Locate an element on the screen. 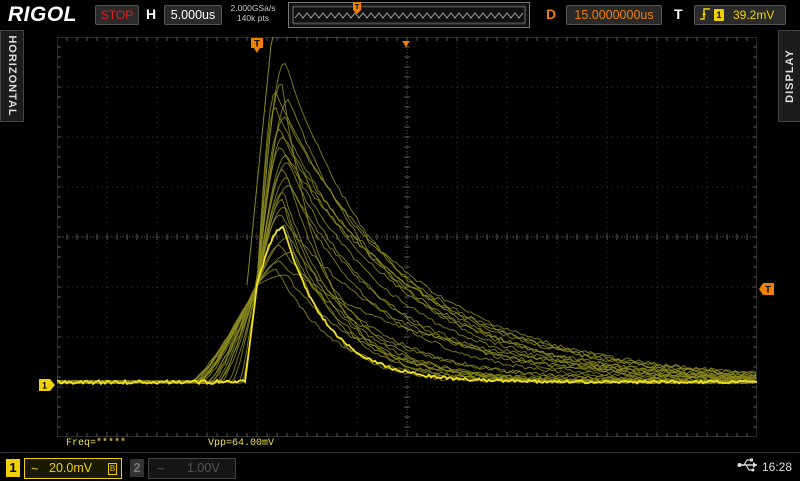  trigger-position-label: T is located at coordinates (257, 44).